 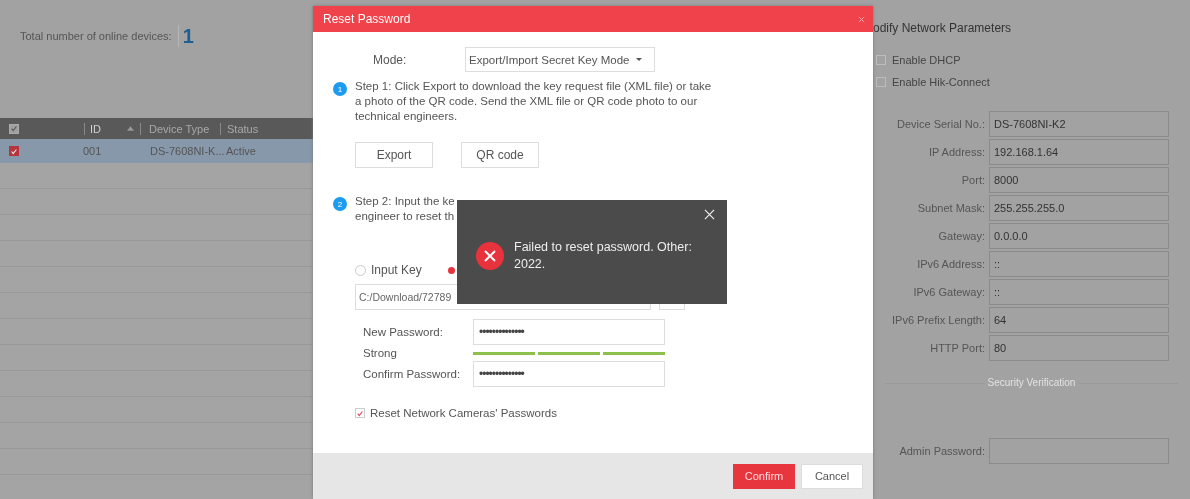 What do you see at coordinates (405, 201) in the screenshot?
I see `step-instructions: Step 2: Input the ke` at bounding box center [405, 201].